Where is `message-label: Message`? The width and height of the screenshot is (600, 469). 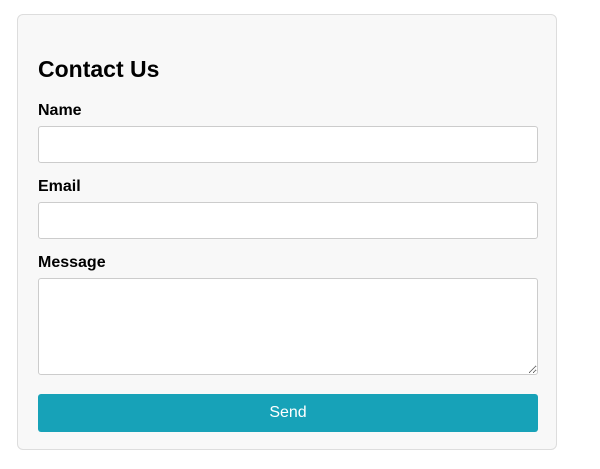 message-label: Message is located at coordinates (72, 262).